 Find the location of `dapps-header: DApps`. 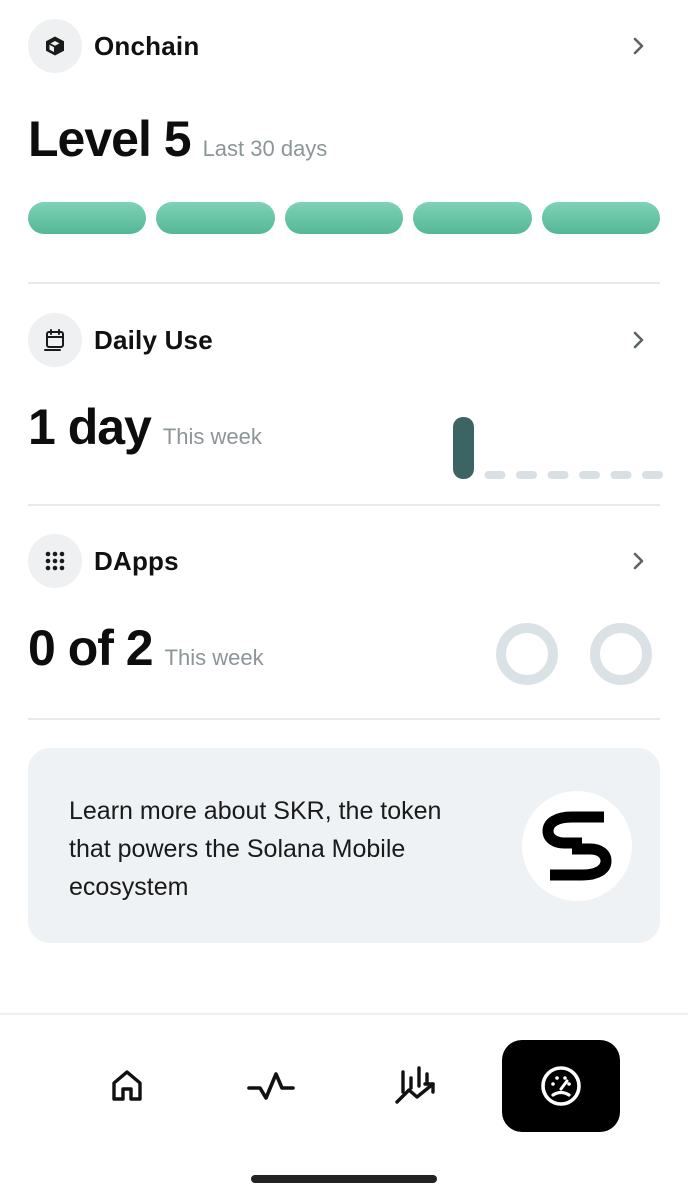

dapps-header: DApps is located at coordinates (344, 561).